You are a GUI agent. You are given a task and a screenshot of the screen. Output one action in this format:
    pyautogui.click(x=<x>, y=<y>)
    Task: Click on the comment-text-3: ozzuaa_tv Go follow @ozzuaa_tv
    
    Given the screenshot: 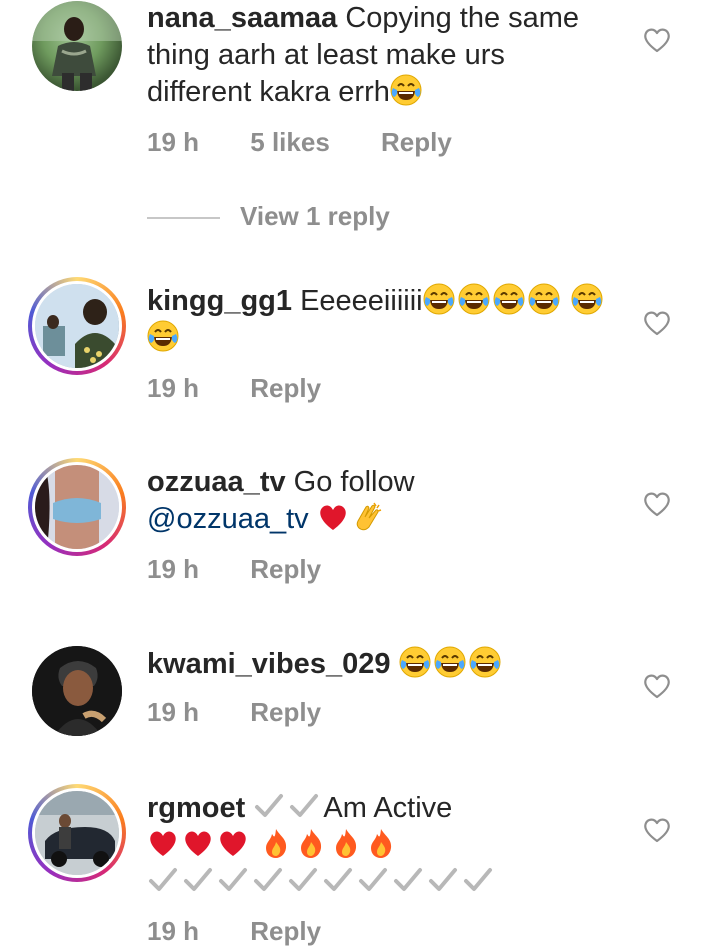 What is the action you would take?
    pyautogui.click(x=377, y=501)
    